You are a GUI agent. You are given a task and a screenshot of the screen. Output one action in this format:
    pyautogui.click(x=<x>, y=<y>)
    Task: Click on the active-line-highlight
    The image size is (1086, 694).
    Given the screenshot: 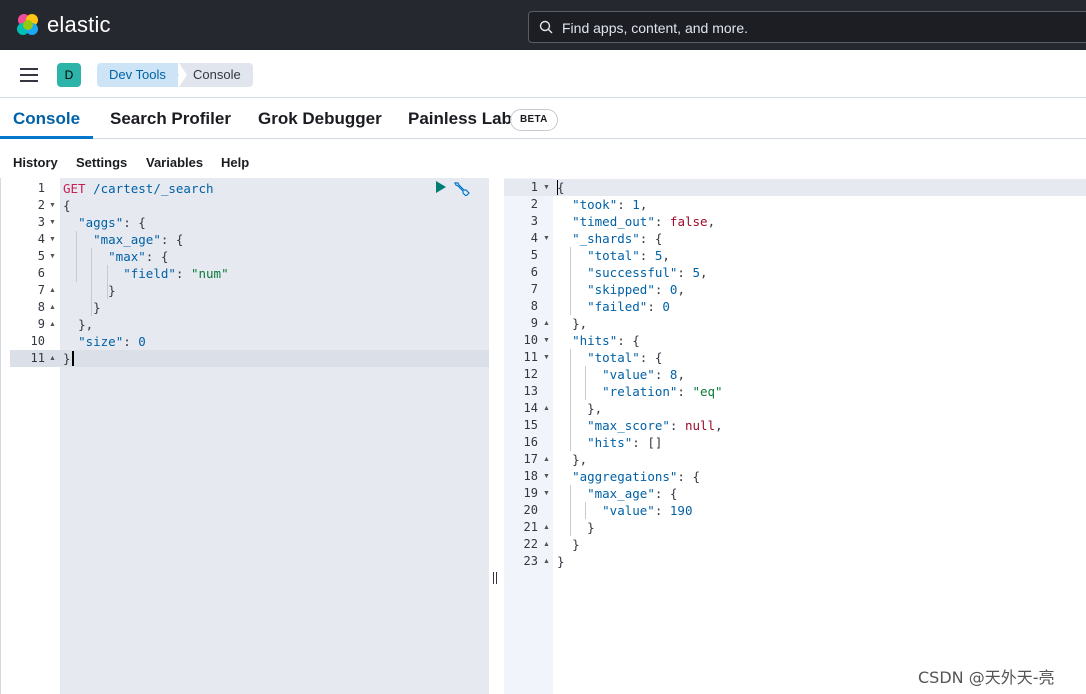 What is the action you would take?
    pyautogui.click(x=795, y=187)
    